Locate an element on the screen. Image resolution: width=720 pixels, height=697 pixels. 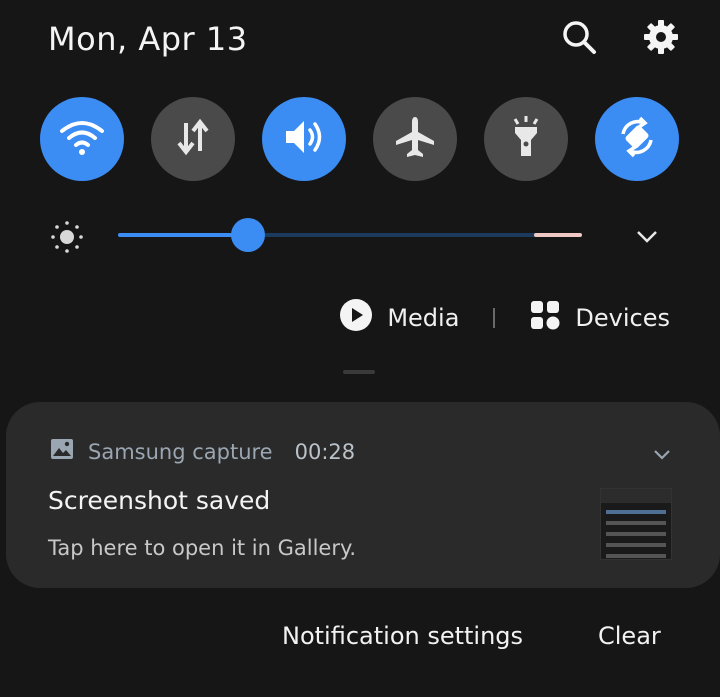
brightness-row is located at coordinates (360, 236).